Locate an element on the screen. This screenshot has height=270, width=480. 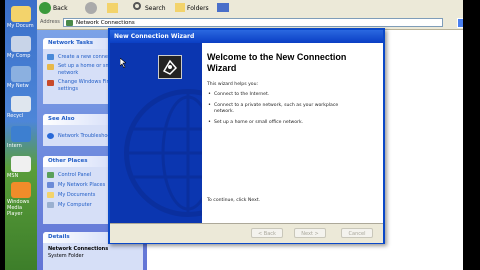
address-input: Network Connections is located at coordinates (253, 22).